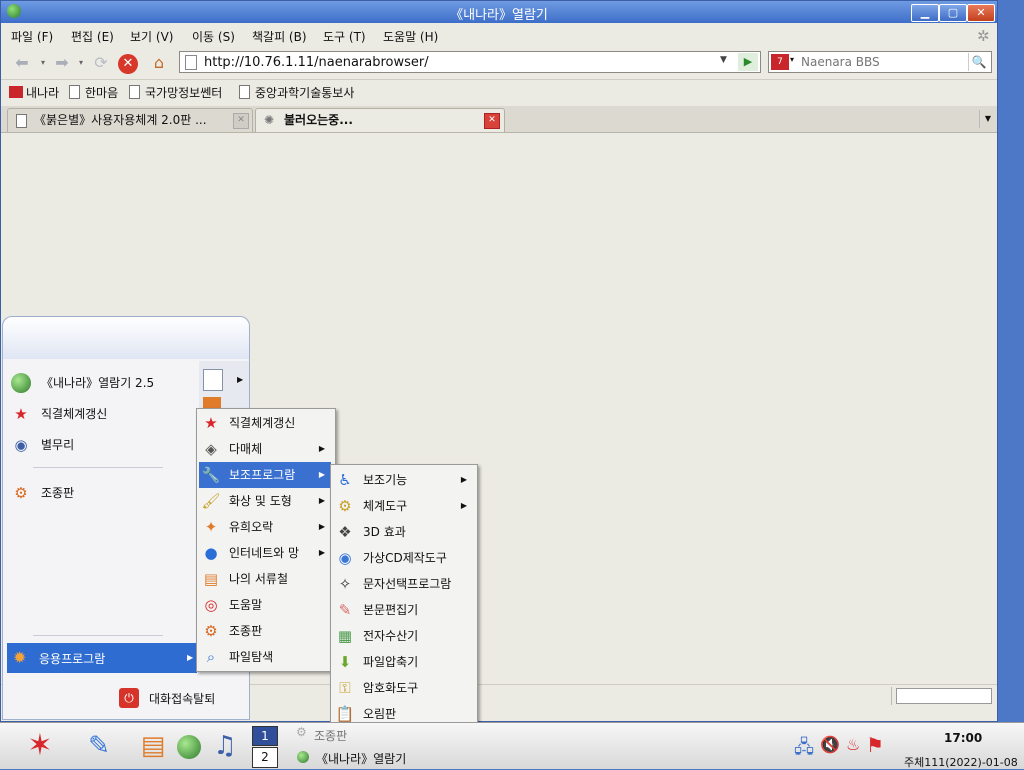 Image resolution: width=1024 pixels, height=770 pixels. I want to click on search-box: 7 ▾ 🔍, so click(880, 62).